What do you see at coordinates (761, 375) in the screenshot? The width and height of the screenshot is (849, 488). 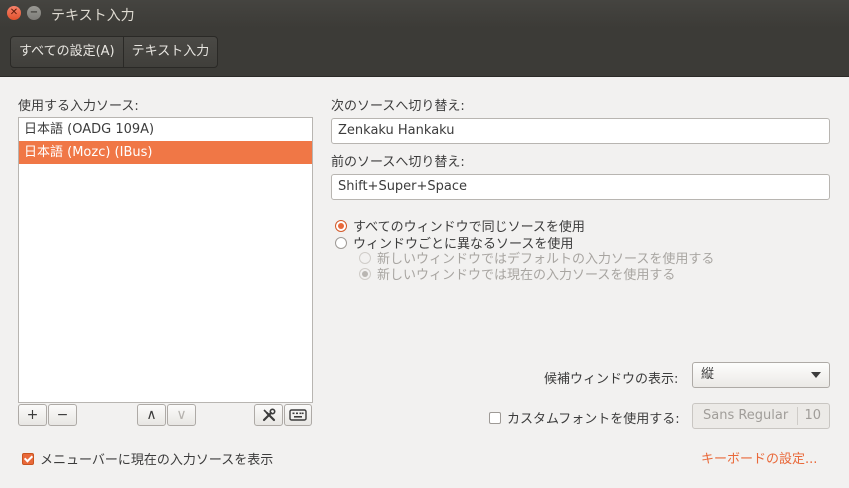 I see `candidate-orientation-select: 縦` at bounding box center [761, 375].